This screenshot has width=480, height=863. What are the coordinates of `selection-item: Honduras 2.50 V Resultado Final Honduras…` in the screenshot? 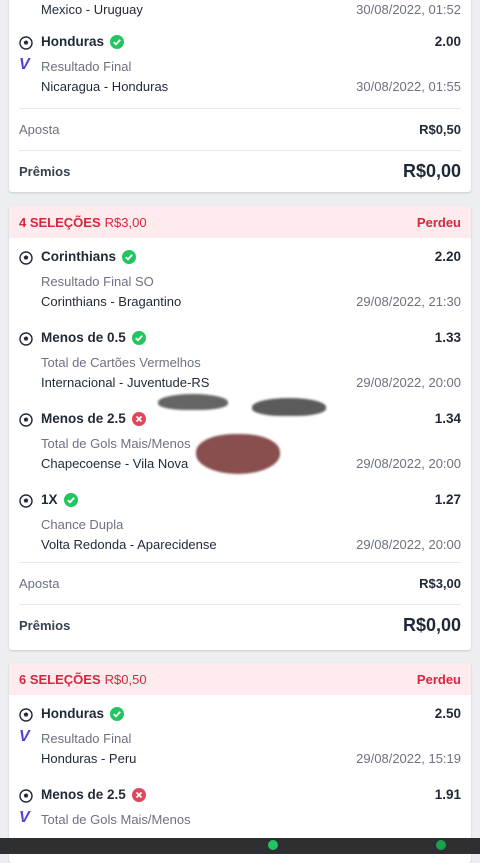 It's located at (240, 735).